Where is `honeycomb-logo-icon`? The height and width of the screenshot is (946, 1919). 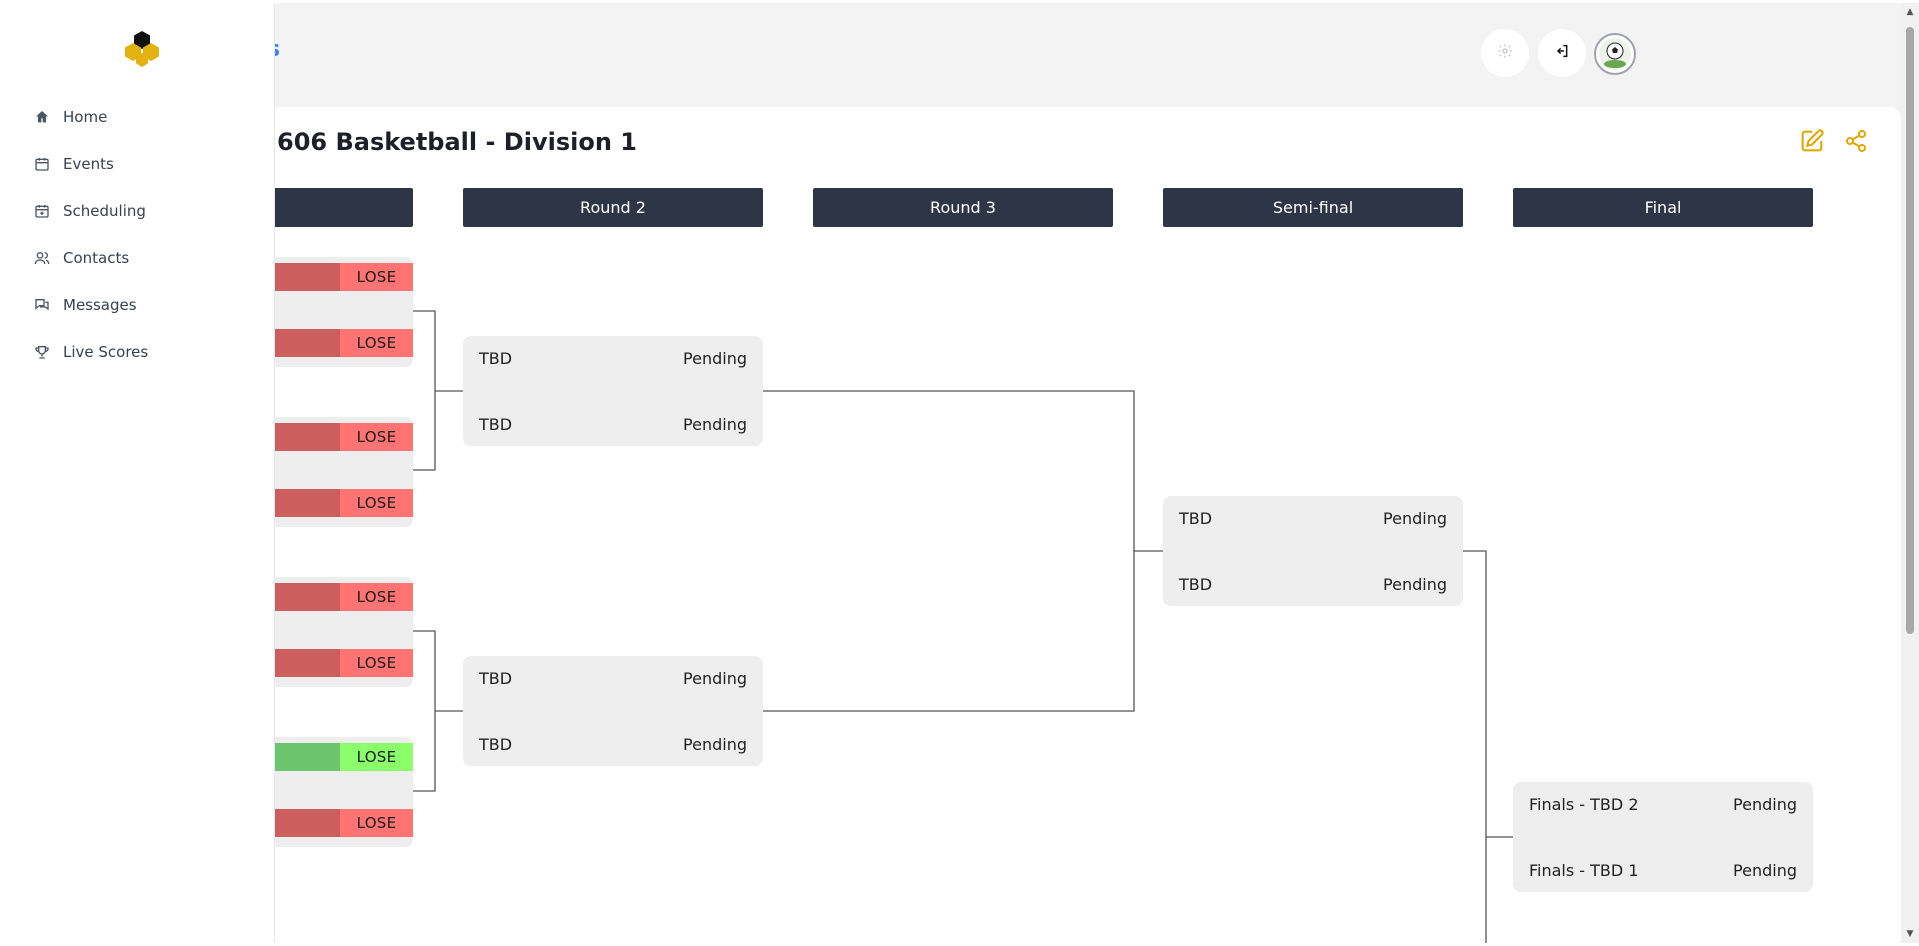 honeycomb-logo-icon is located at coordinates (142, 49).